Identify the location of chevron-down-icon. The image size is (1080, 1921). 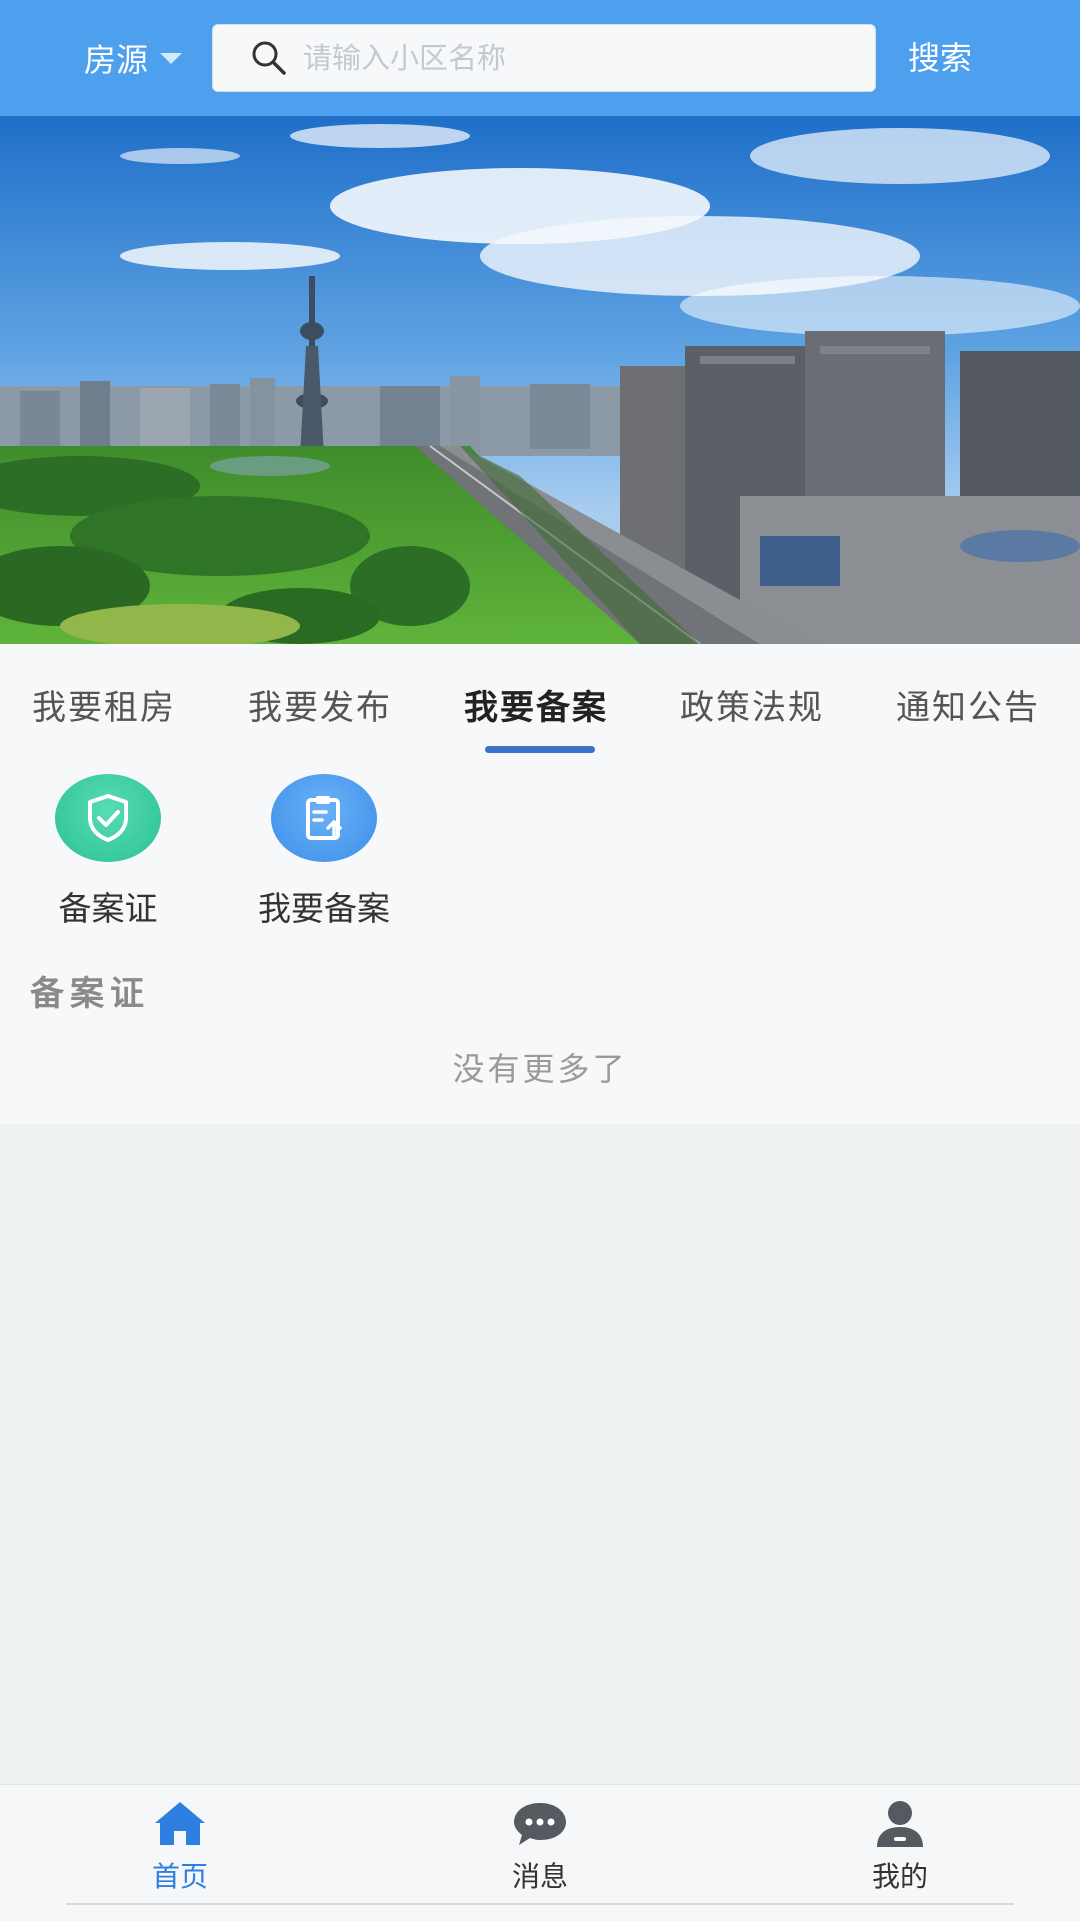
(171, 58).